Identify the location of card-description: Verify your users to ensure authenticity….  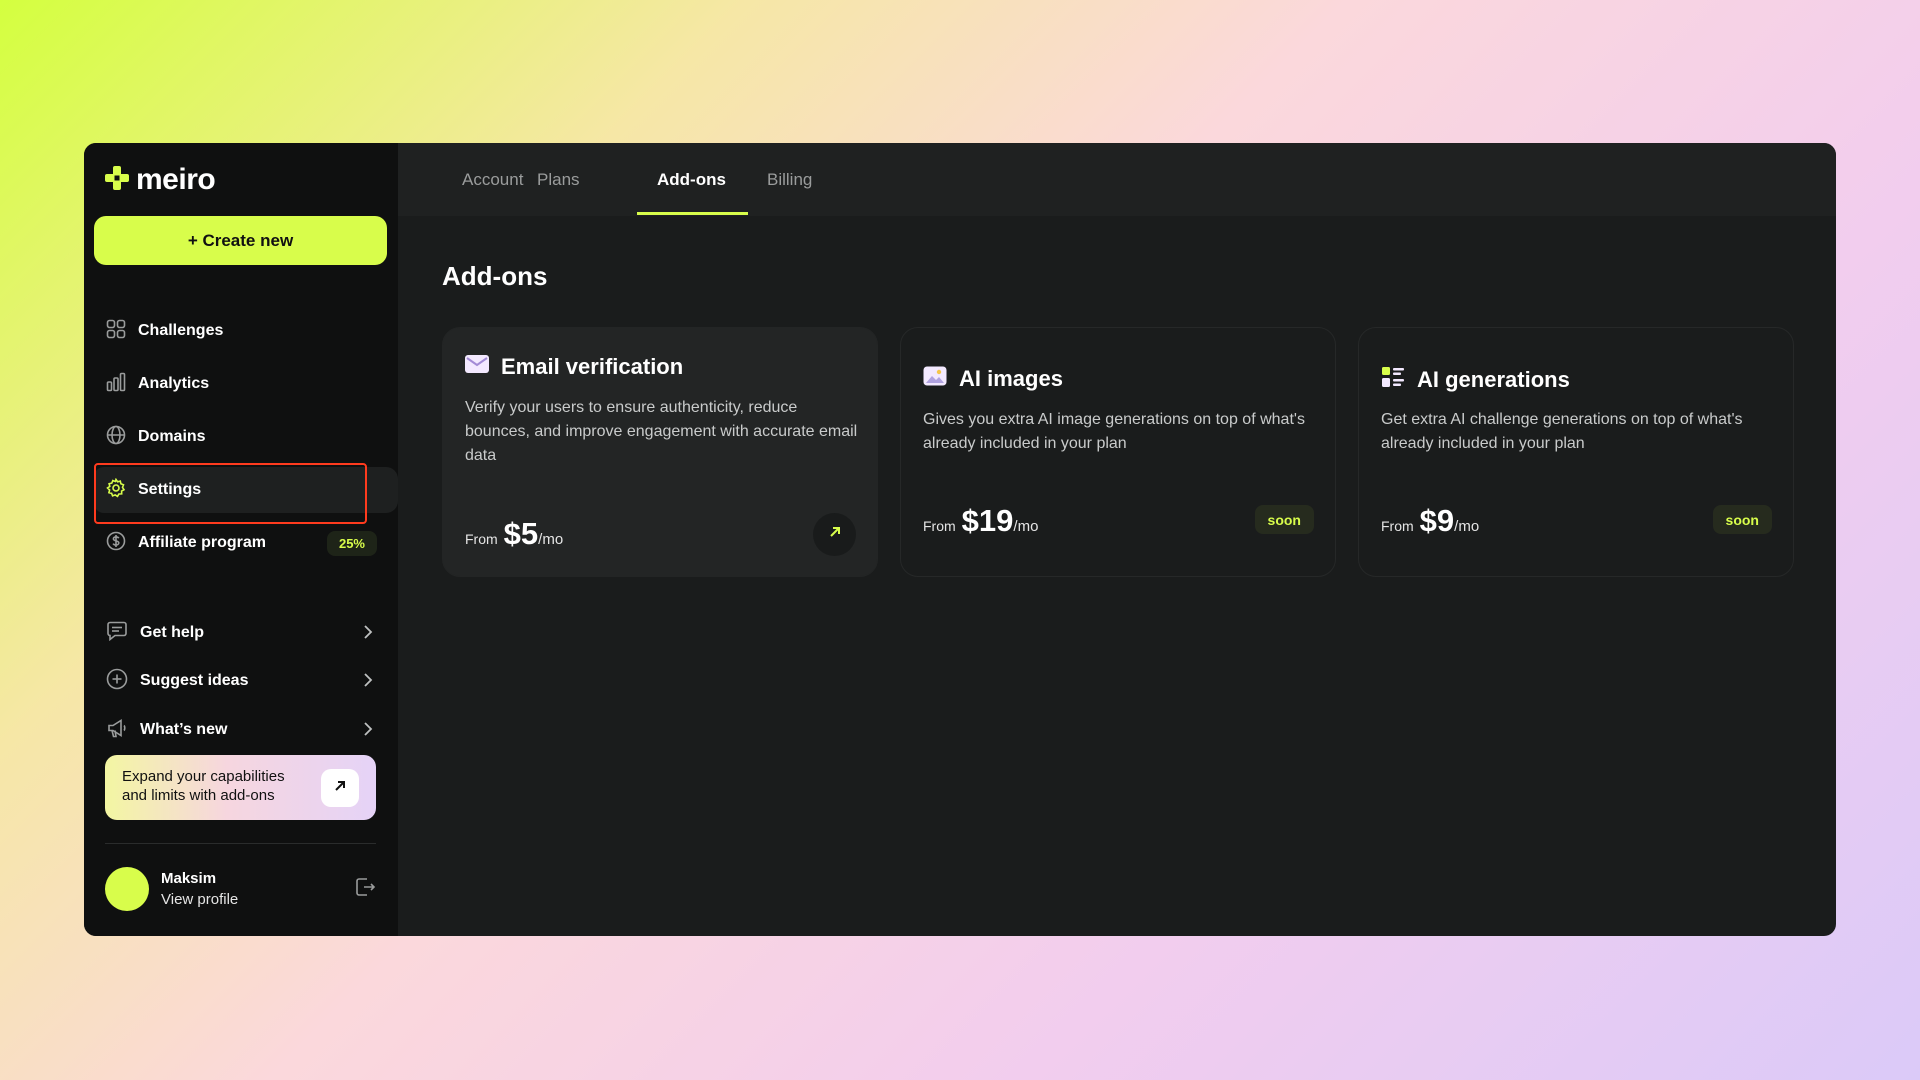
(661, 431).